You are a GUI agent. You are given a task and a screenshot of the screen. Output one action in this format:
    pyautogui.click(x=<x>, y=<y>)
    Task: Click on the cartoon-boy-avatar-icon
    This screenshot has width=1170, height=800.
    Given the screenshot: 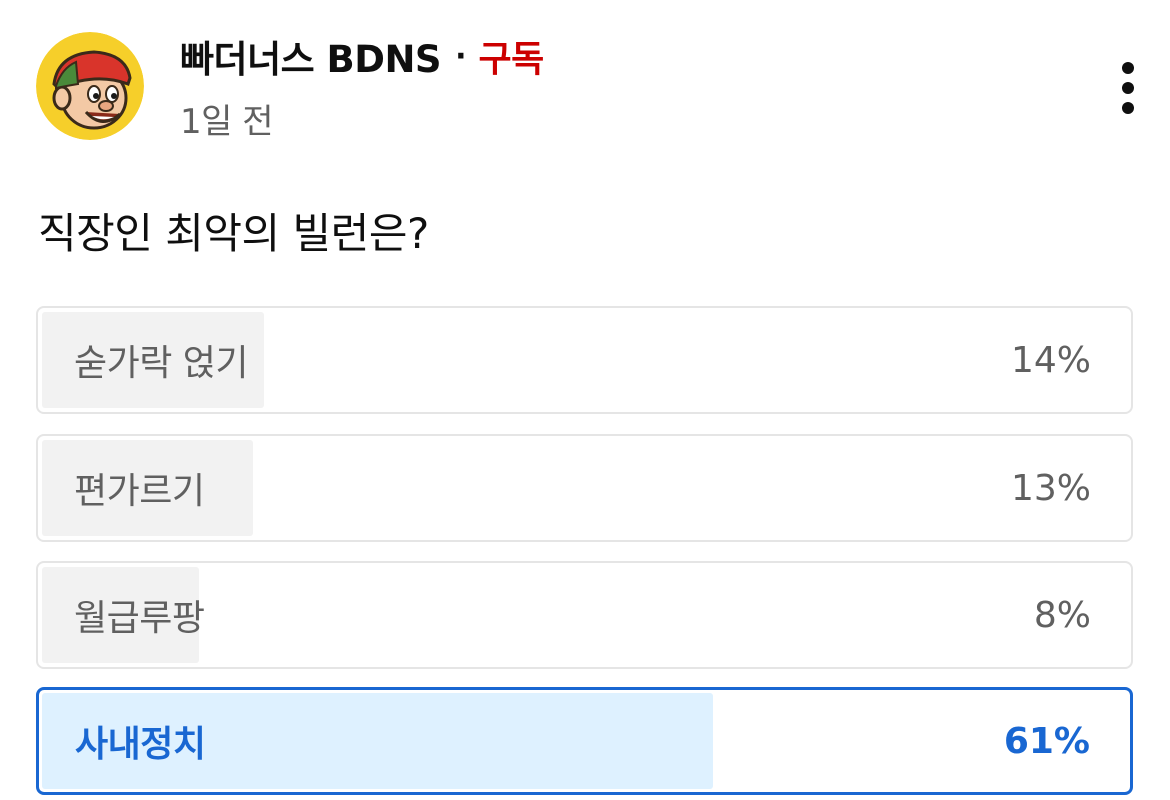 What is the action you would take?
    pyautogui.click(x=90, y=86)
    